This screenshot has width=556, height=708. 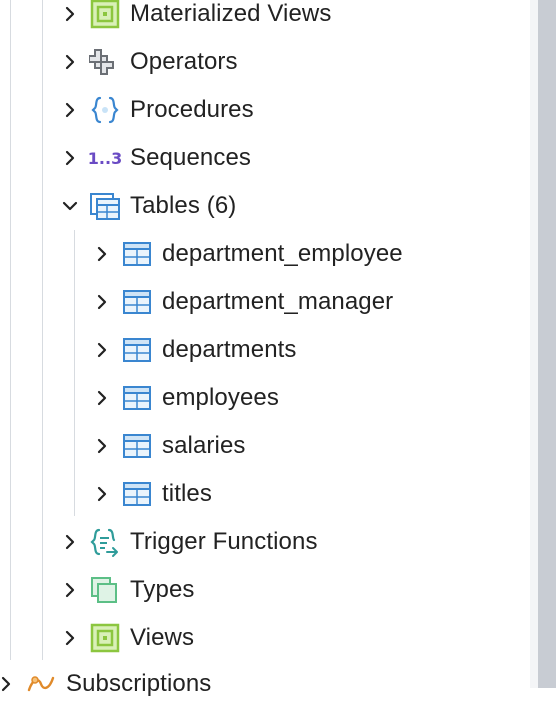 I want to click on tree-item-table: department_employee, so click(x=246, y=254).